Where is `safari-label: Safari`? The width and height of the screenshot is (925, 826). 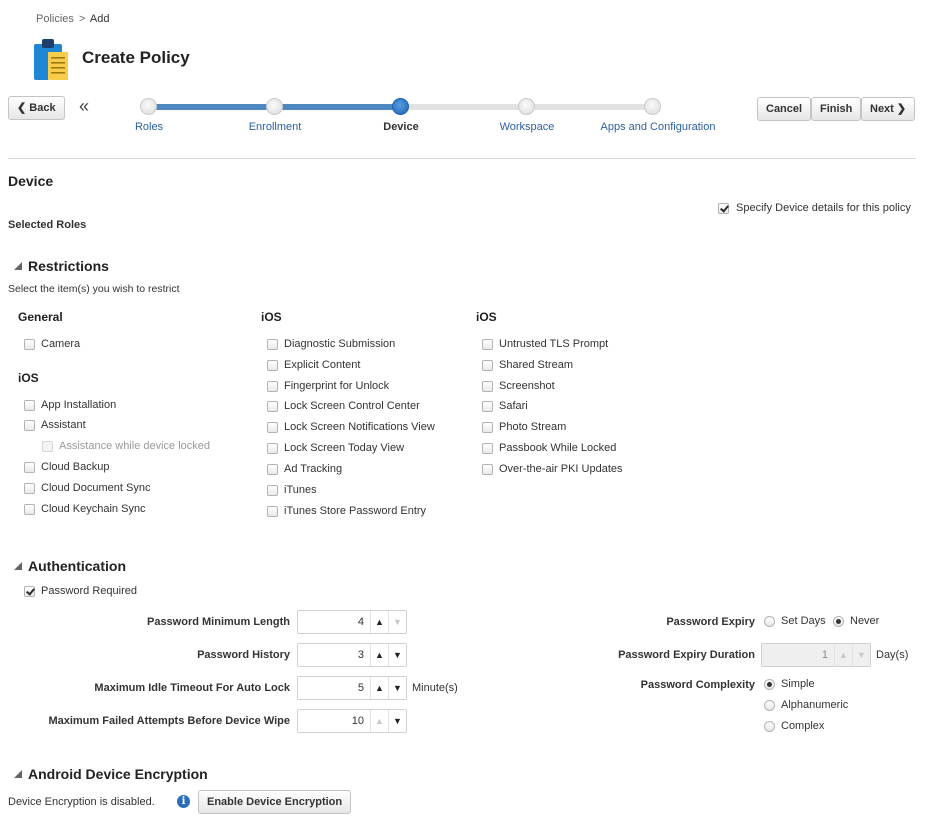
safari-label: Safari is located at coordinates (513, 406).